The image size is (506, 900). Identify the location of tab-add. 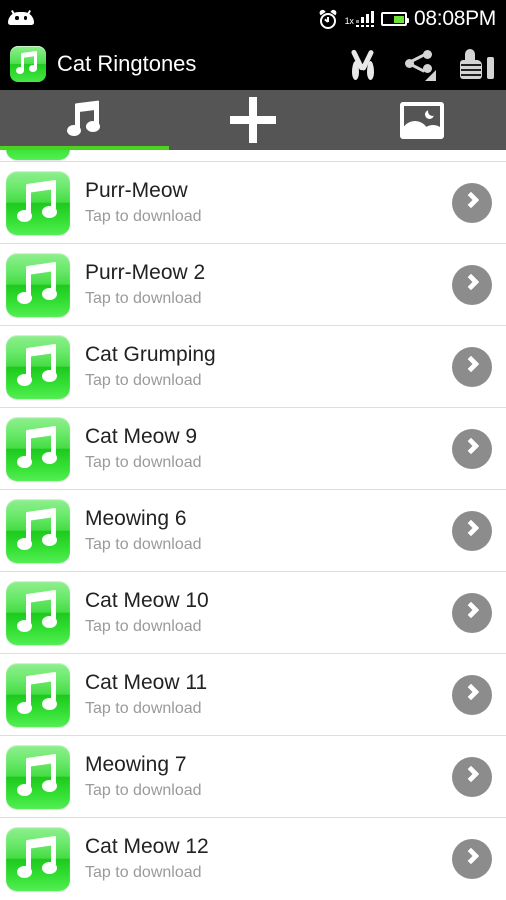
(253, 120).